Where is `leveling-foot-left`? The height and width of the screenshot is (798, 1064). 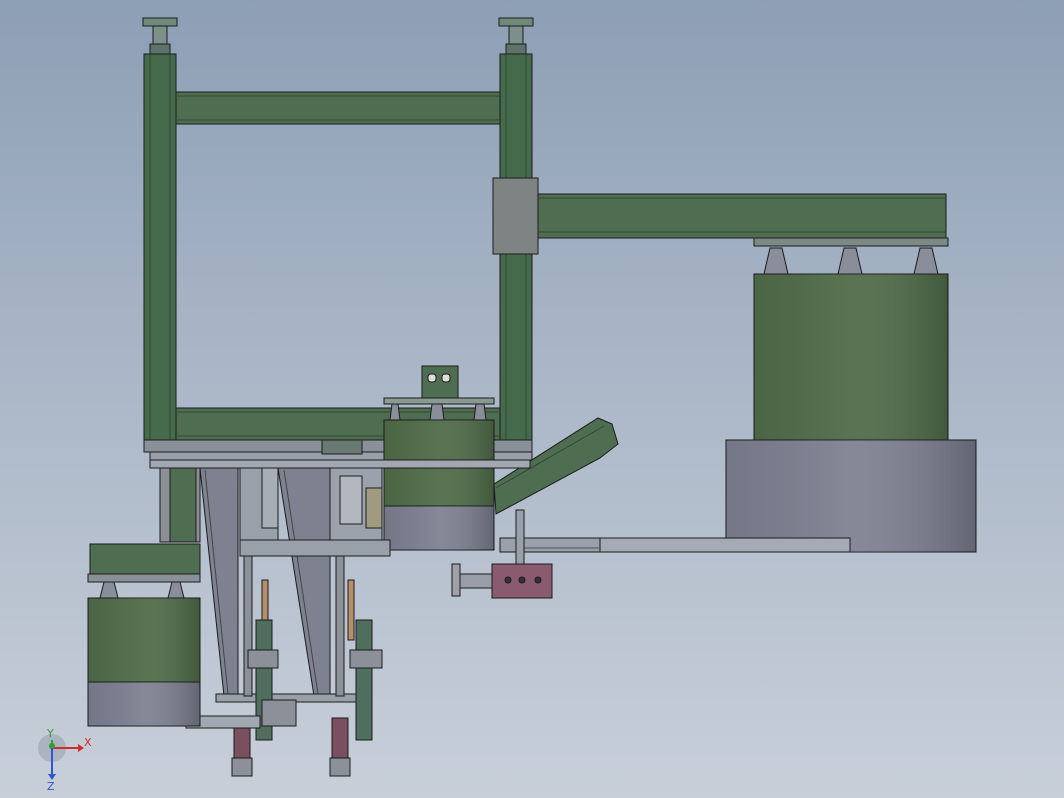 leveling-foot-left is located at coordinates (160, 22).